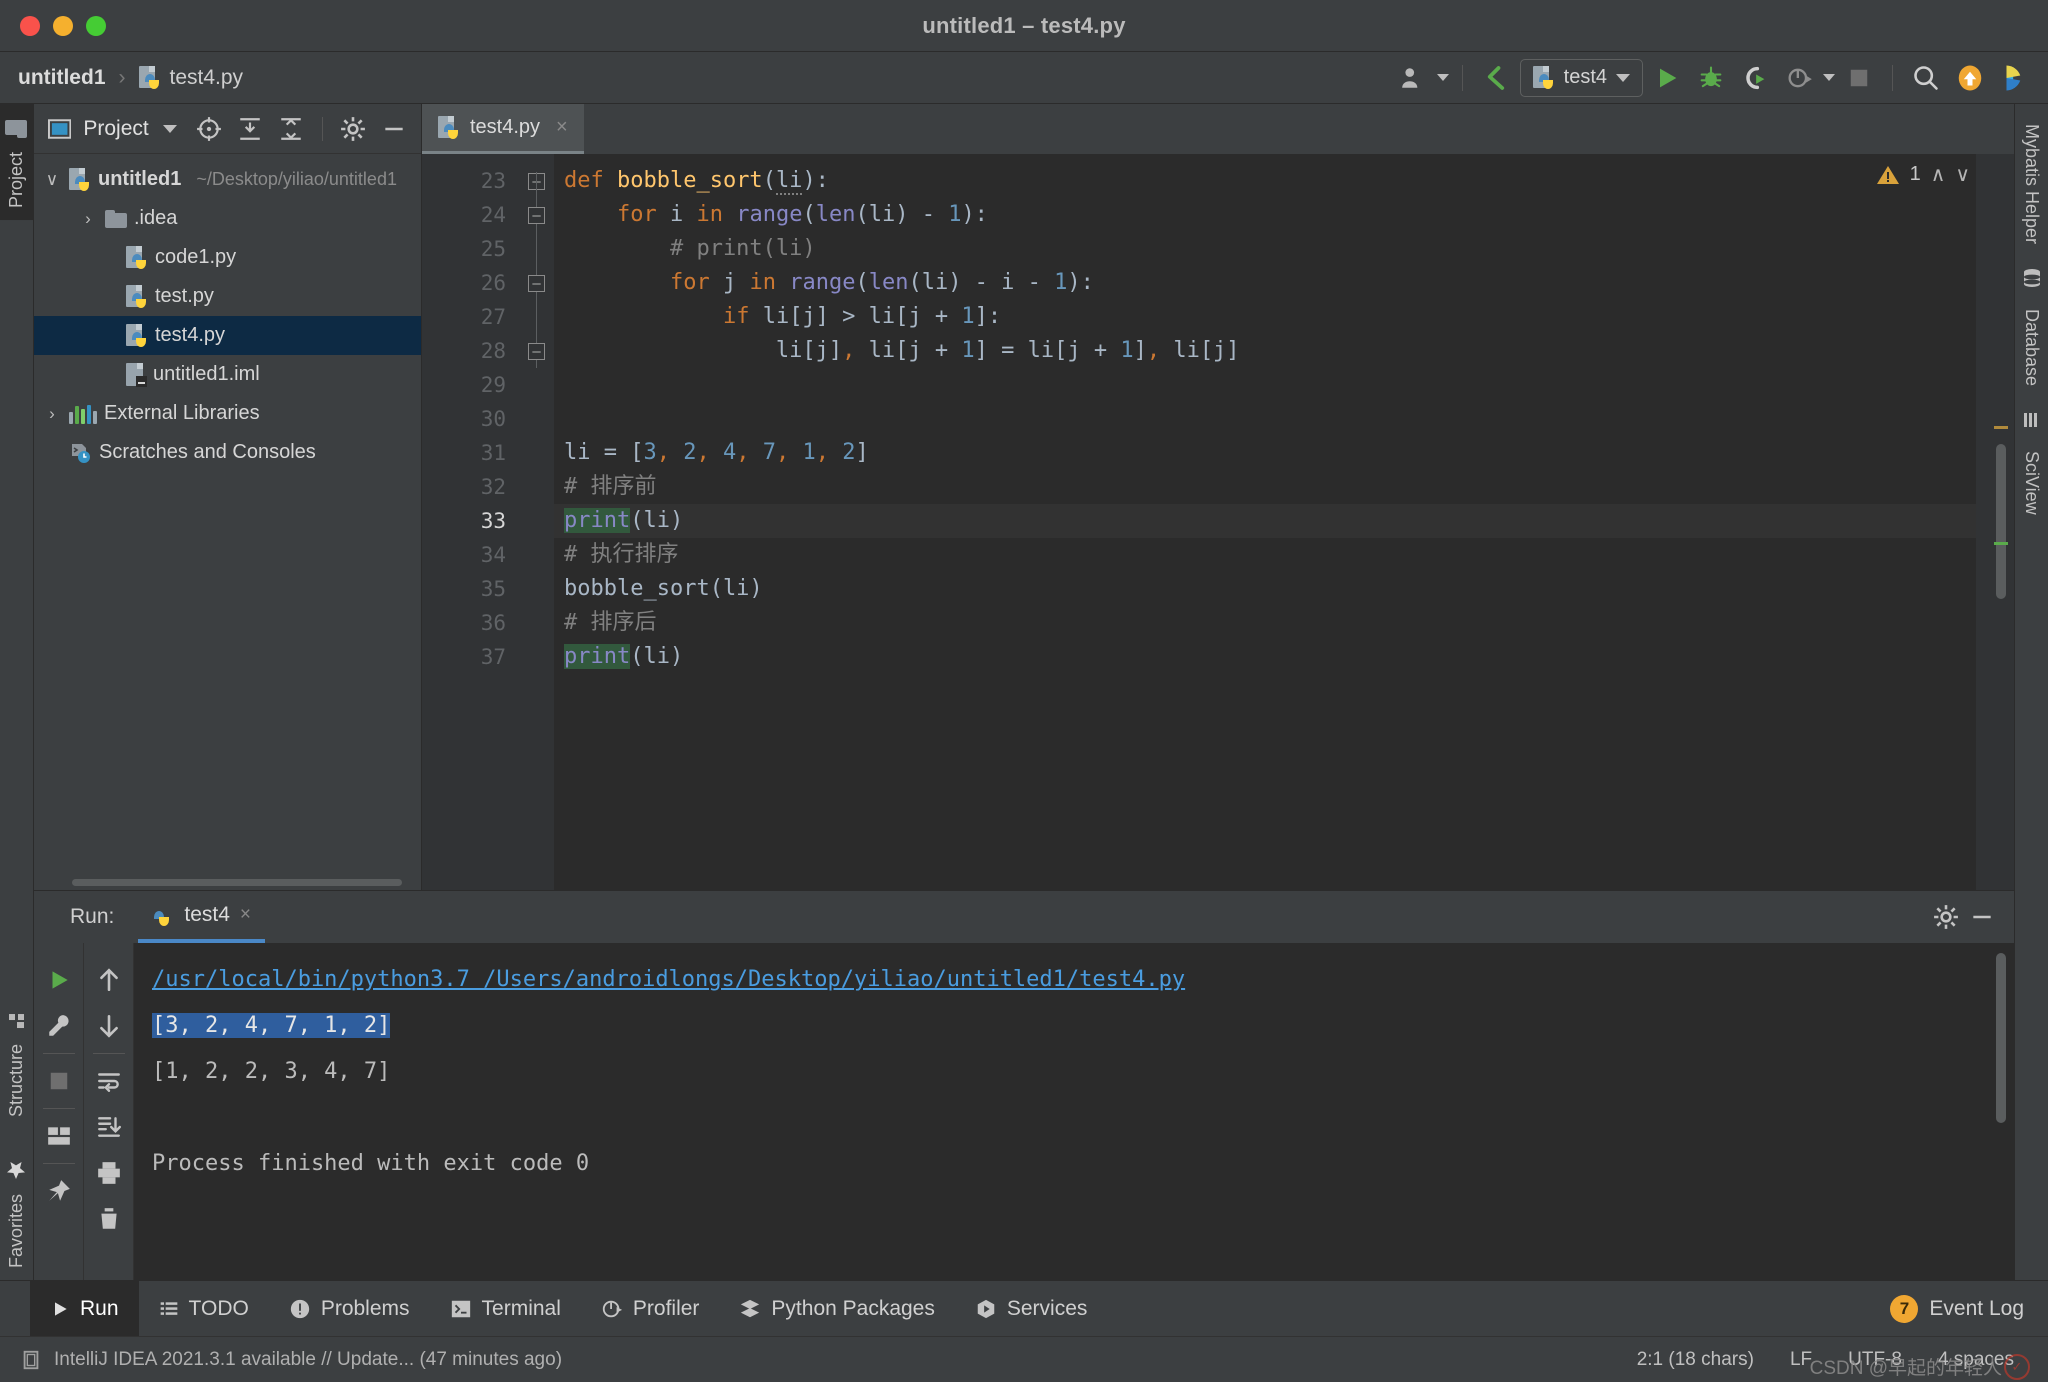 The height and width of the screenshot is (1382, 2048). Describe the element at coordinates (227, 179) in the screenshot. I see `tree-item-untitled1: ∨ untitled1 ~/Desktop/yiliao/untitled1` at that location.